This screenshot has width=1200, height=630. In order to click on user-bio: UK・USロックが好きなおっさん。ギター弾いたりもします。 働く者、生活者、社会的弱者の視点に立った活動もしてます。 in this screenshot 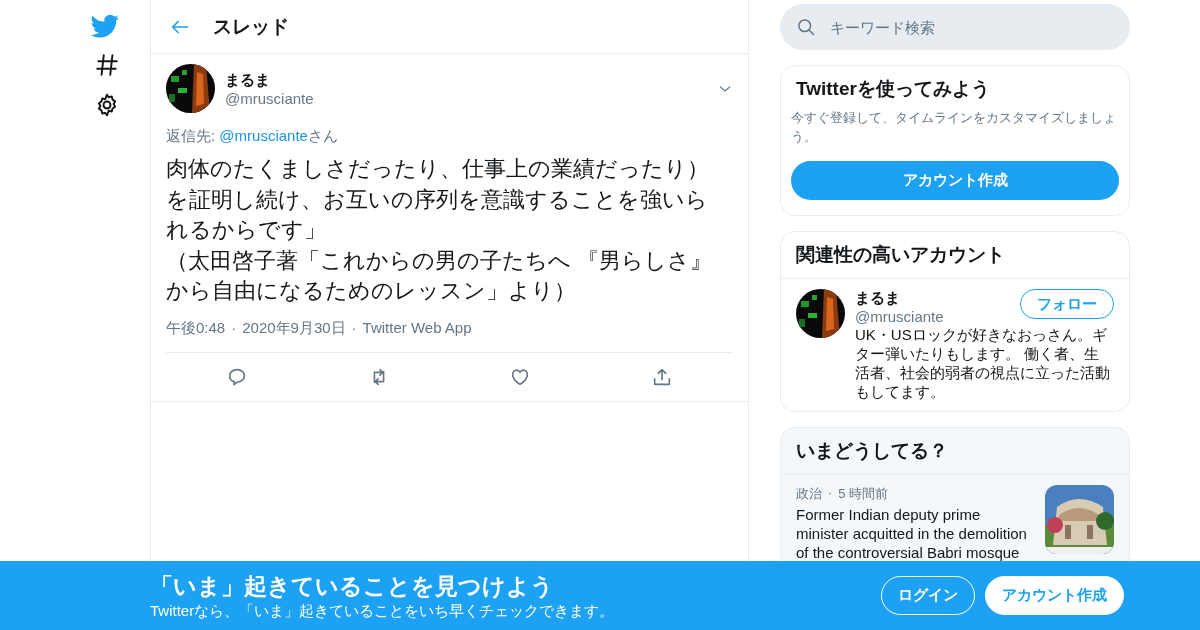, I will do `click(983, 363)`.